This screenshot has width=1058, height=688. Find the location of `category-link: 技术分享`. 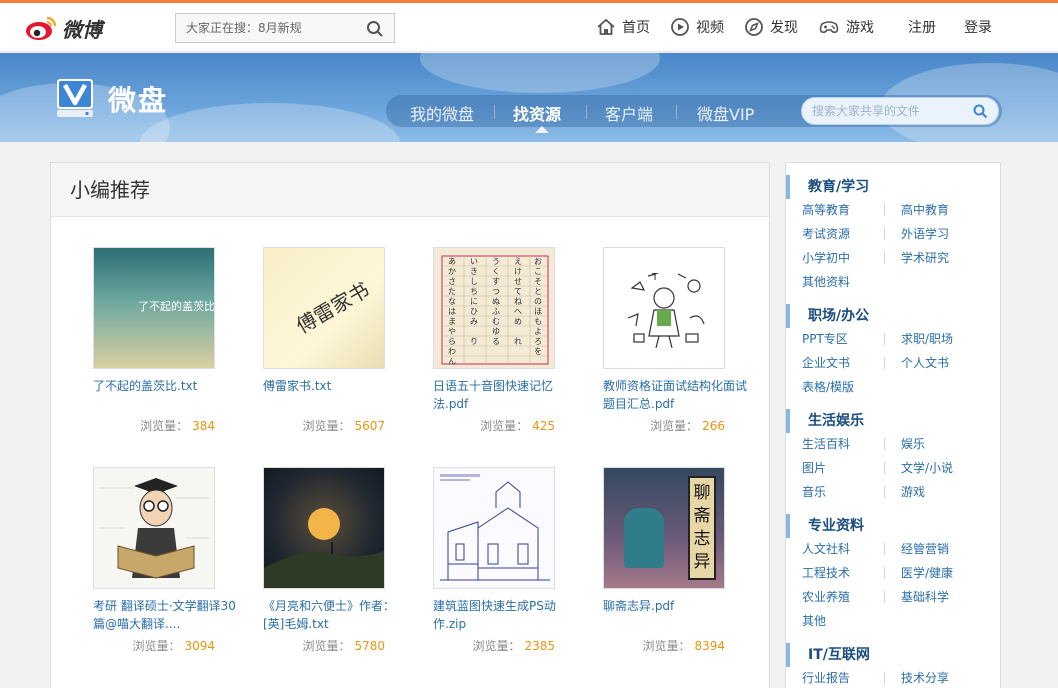

category-link: 技术分享 is located at coordinates (925, 677).